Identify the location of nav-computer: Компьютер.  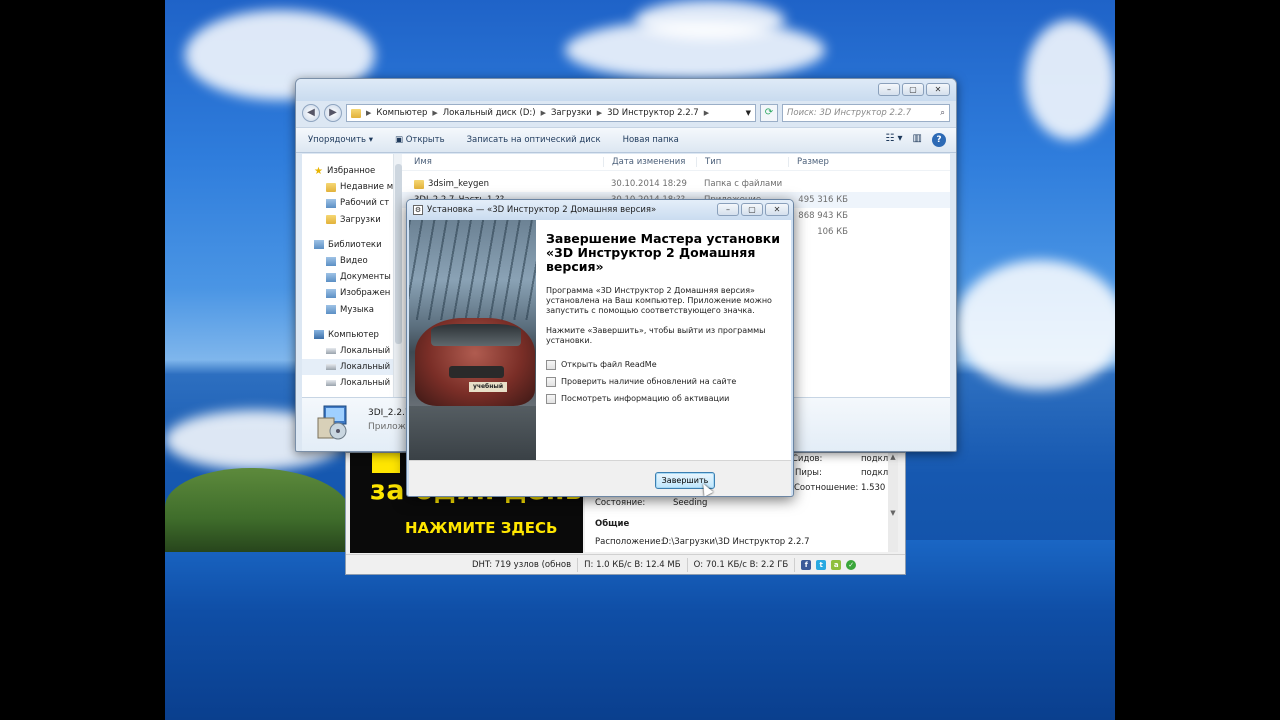
(349, 335).